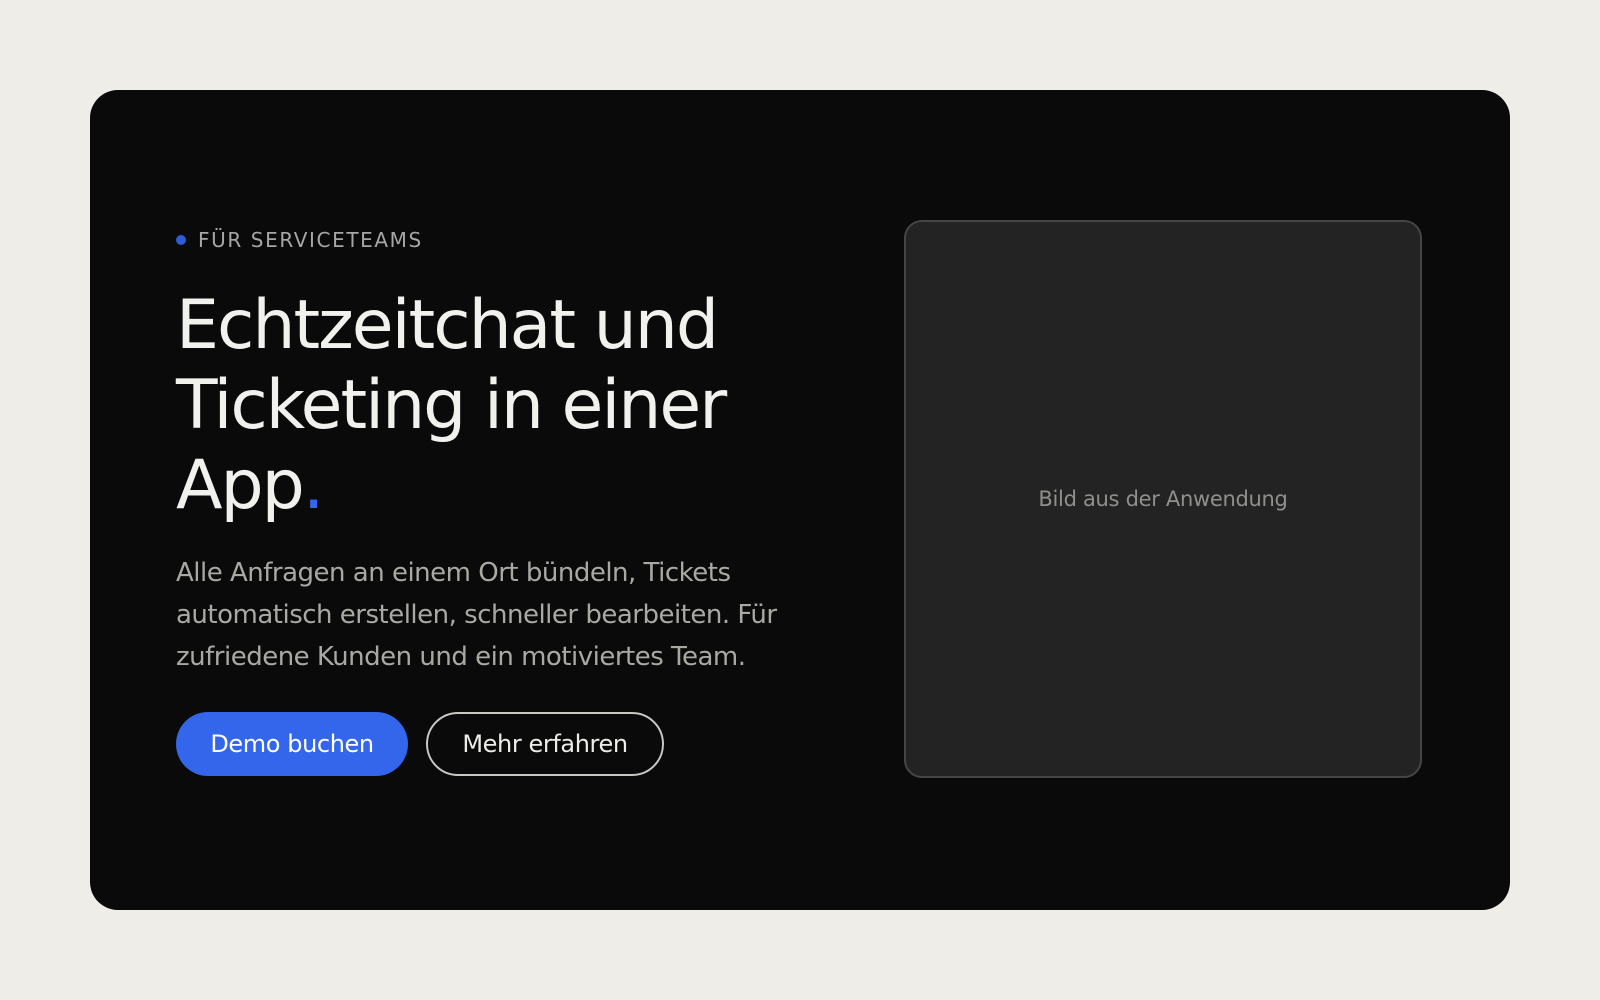 This screenshot has height=1000, width=1600. Describe the element at coordinates (447, 325) in the screenshot. I see `headline-line-1: Echtzeitchat und` at that location.